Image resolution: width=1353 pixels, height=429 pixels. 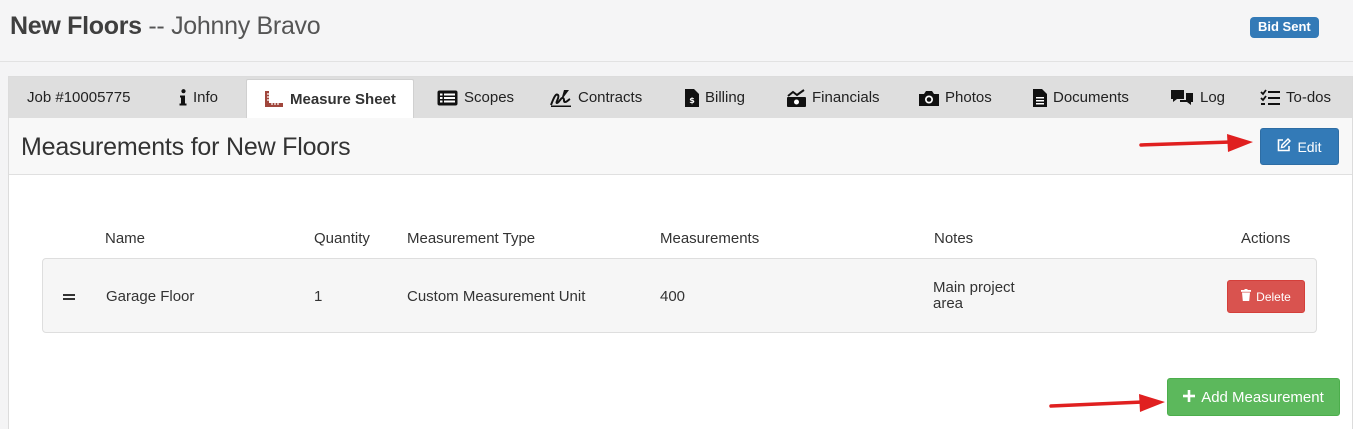 I want to click on column-header-actions: Actions, so click(x=1266, y=238).